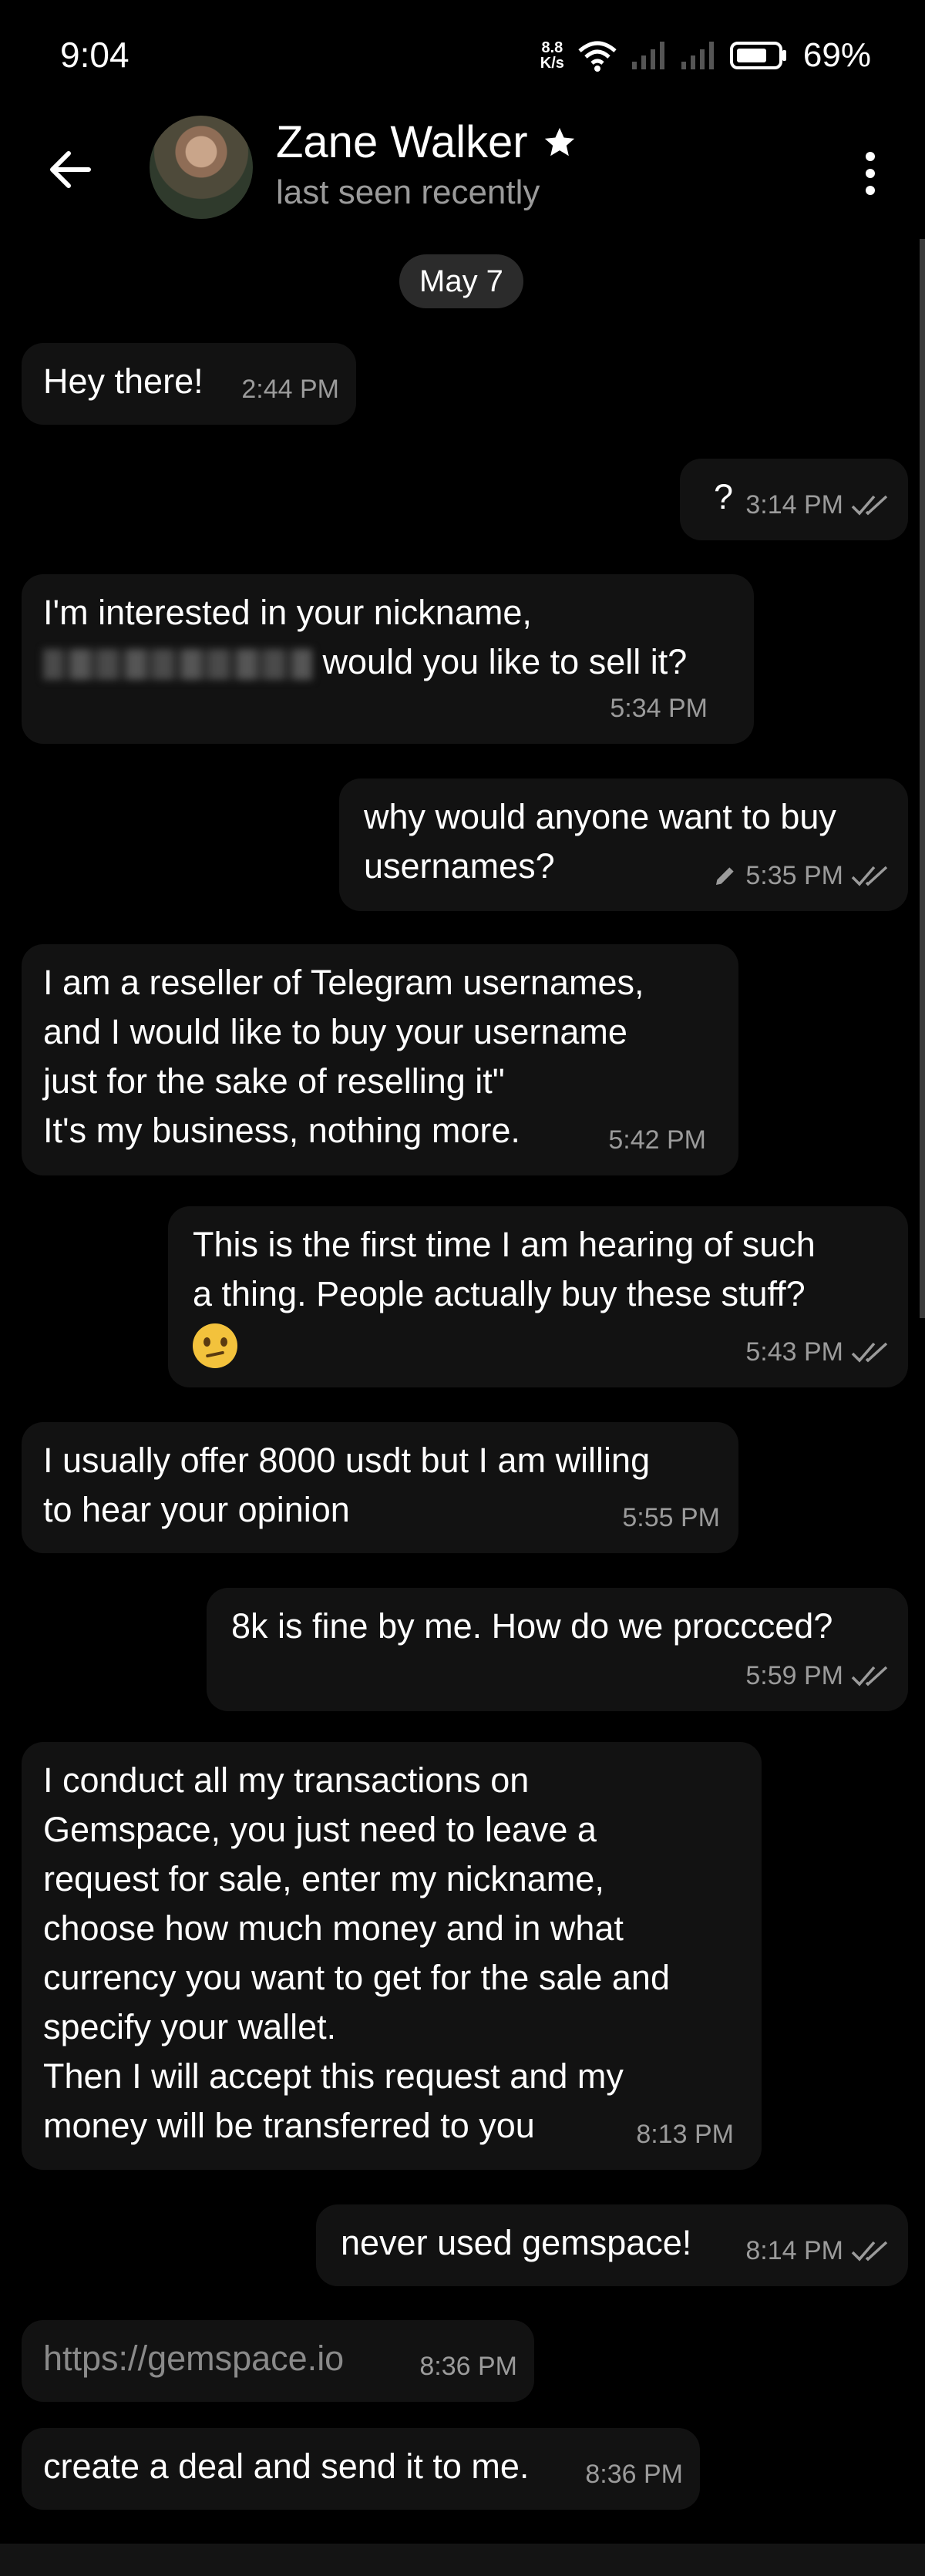  What do you see at coordinates (462, 58) in the screenshot?
I see `status-bar: 9:04 8.8 K/s 69%` at bounding box center [462, 58].